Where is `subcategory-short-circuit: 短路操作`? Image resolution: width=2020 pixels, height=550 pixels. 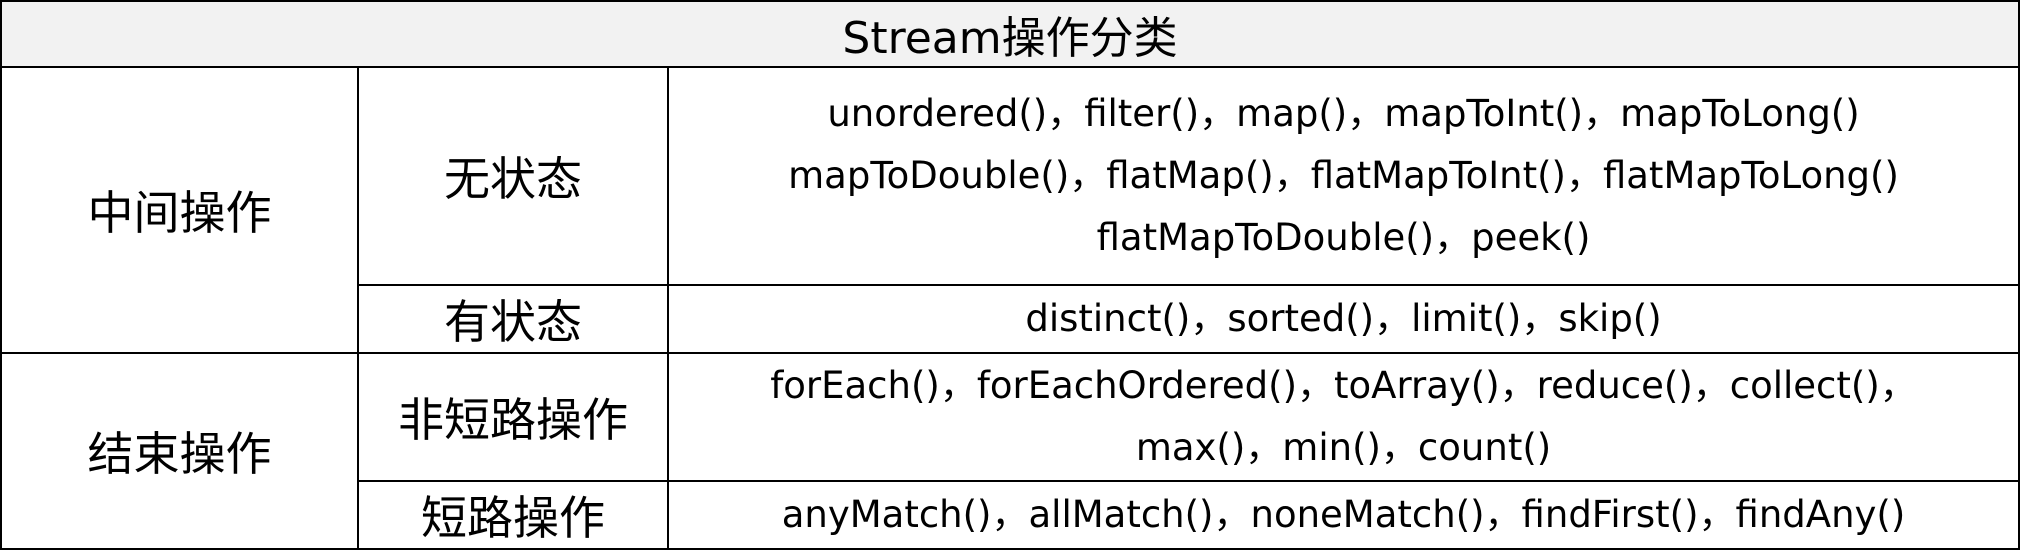
subcategory-short-circuit: 短路操作 is located at coordinates (513, 515).